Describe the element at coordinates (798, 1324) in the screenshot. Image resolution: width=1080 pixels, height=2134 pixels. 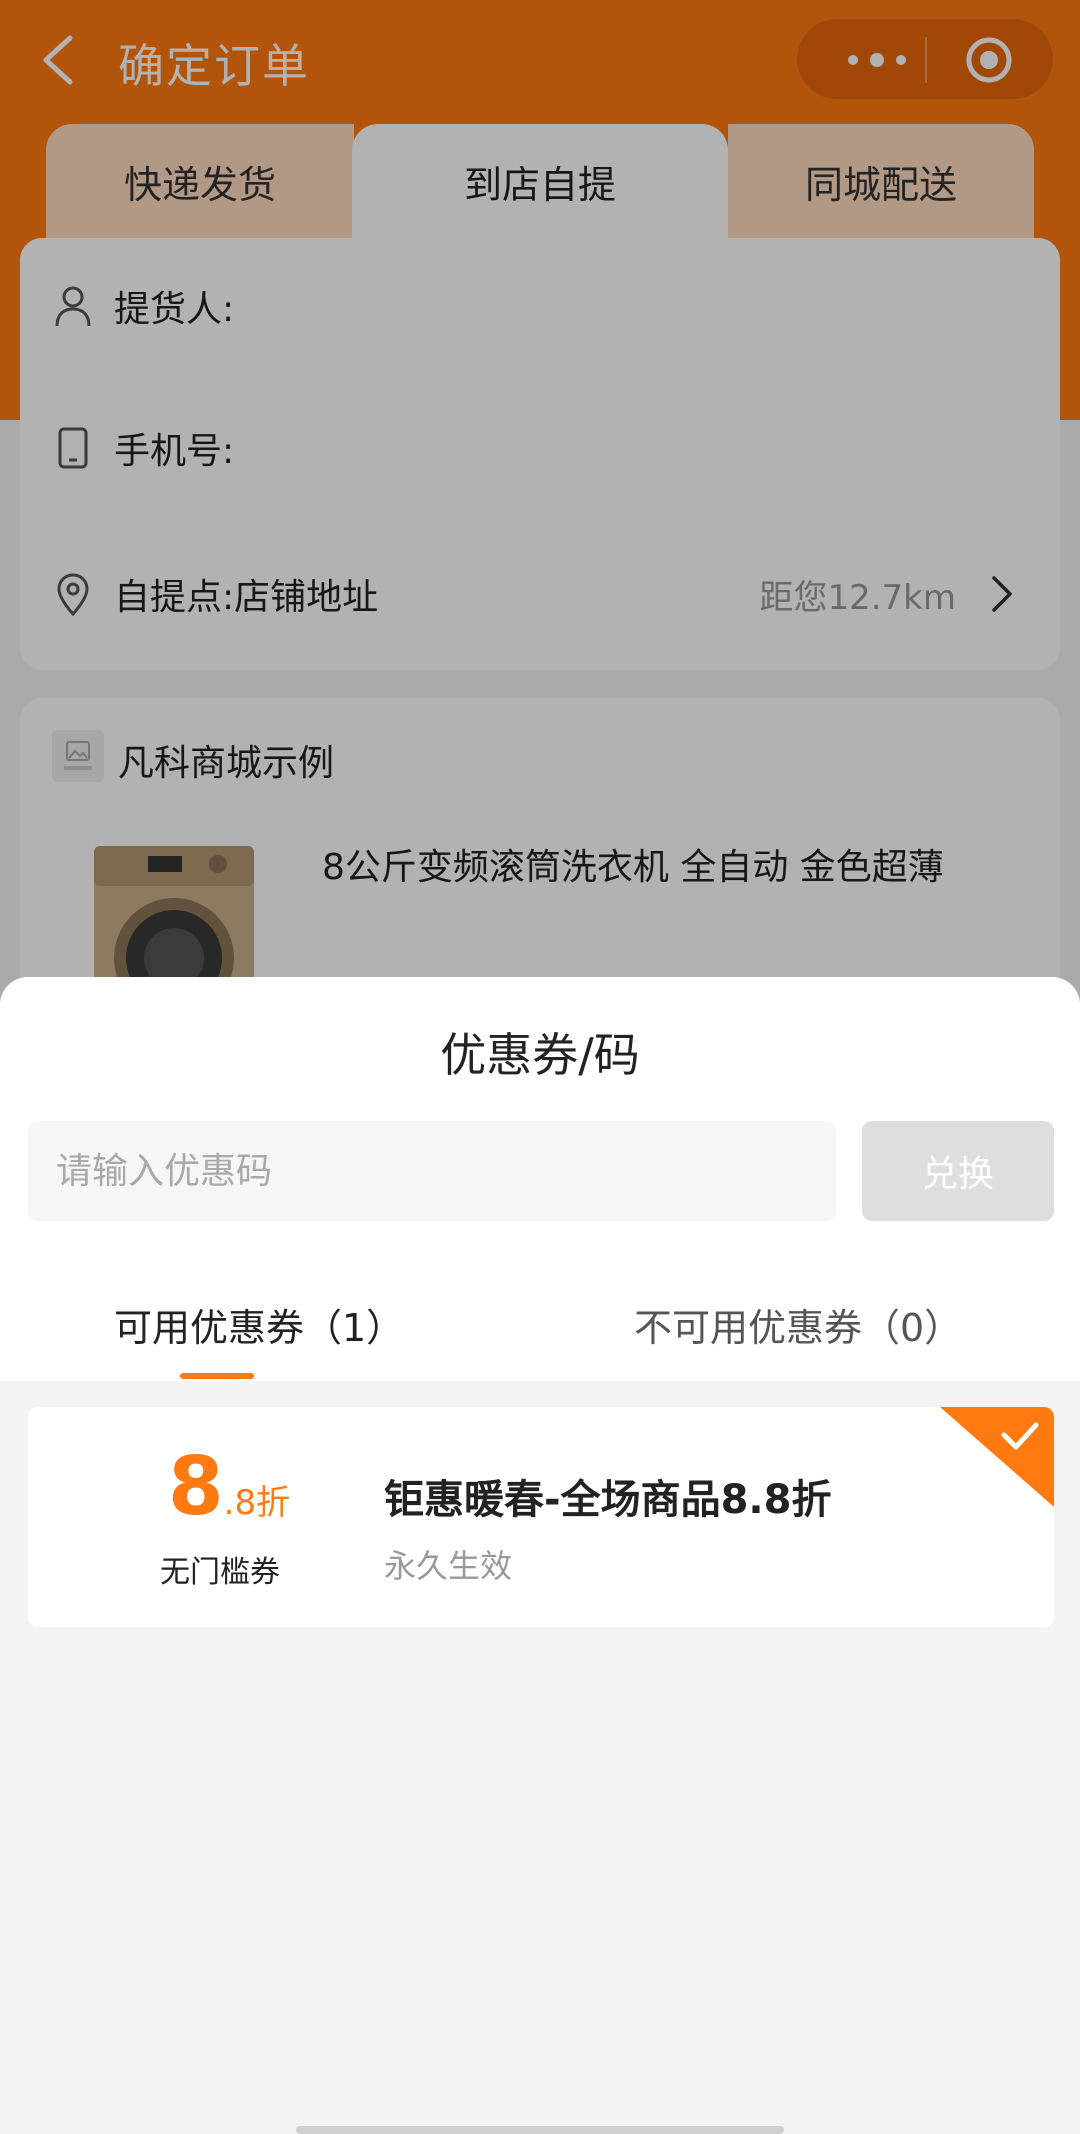
I see `tab-unavailable-coupons: 不可用优惠券（0）` at that location.